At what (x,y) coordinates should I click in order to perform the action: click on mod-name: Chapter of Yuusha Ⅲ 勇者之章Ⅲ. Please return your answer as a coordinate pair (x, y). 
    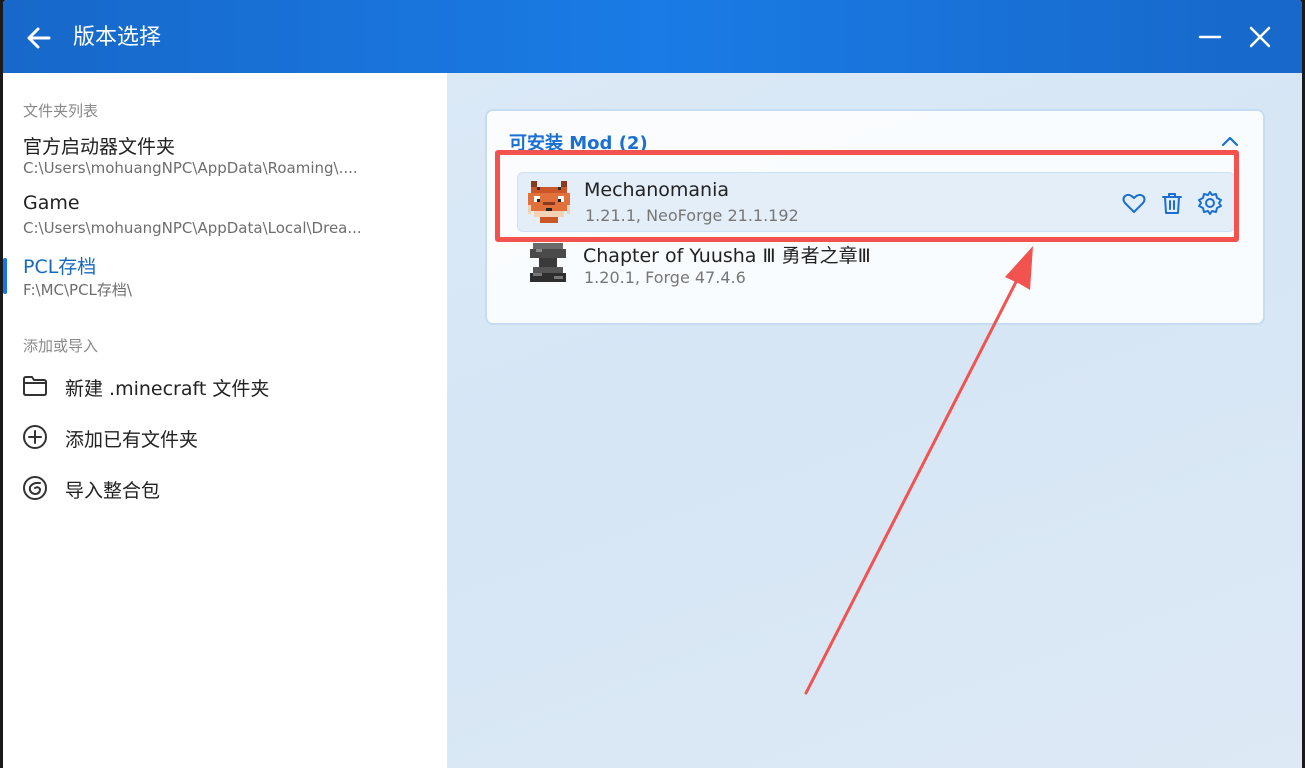
    Looking at the image, I should click on (727, 256).